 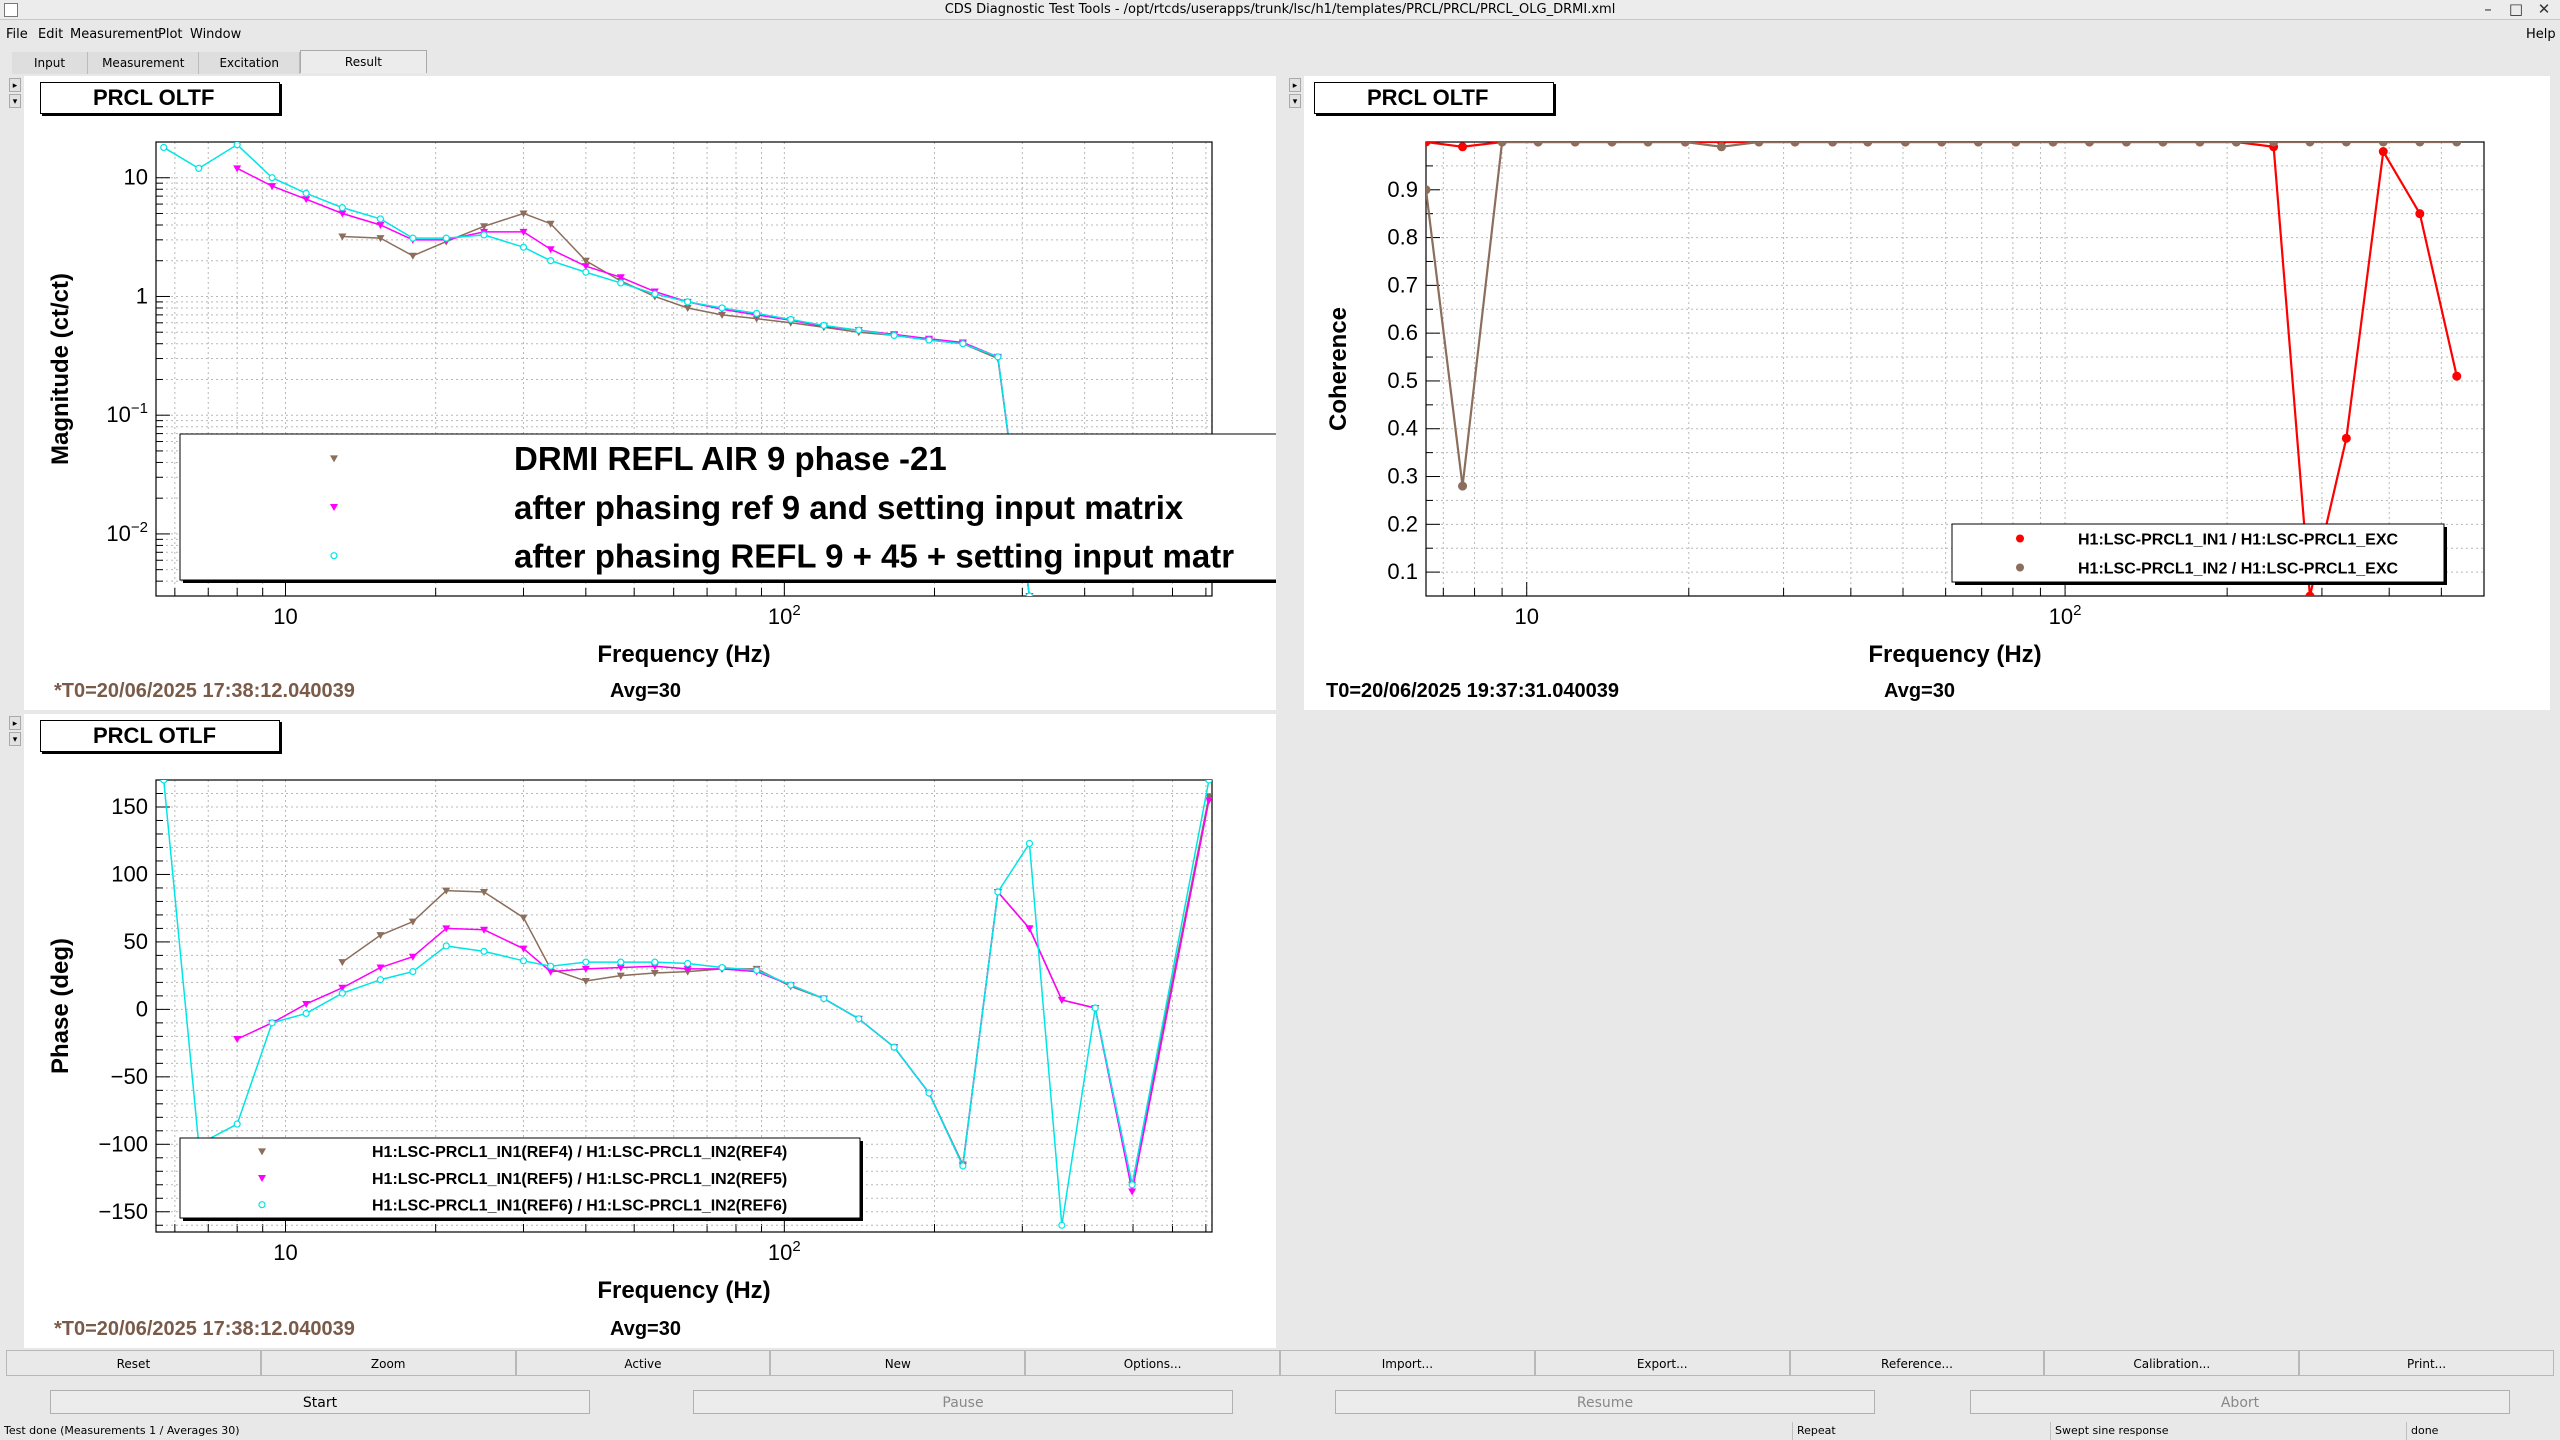 What do you see at coordinates (1605, 1402) in the screenshot?
I see `resume-button: Resume` at bounding box center [1605, 1402].